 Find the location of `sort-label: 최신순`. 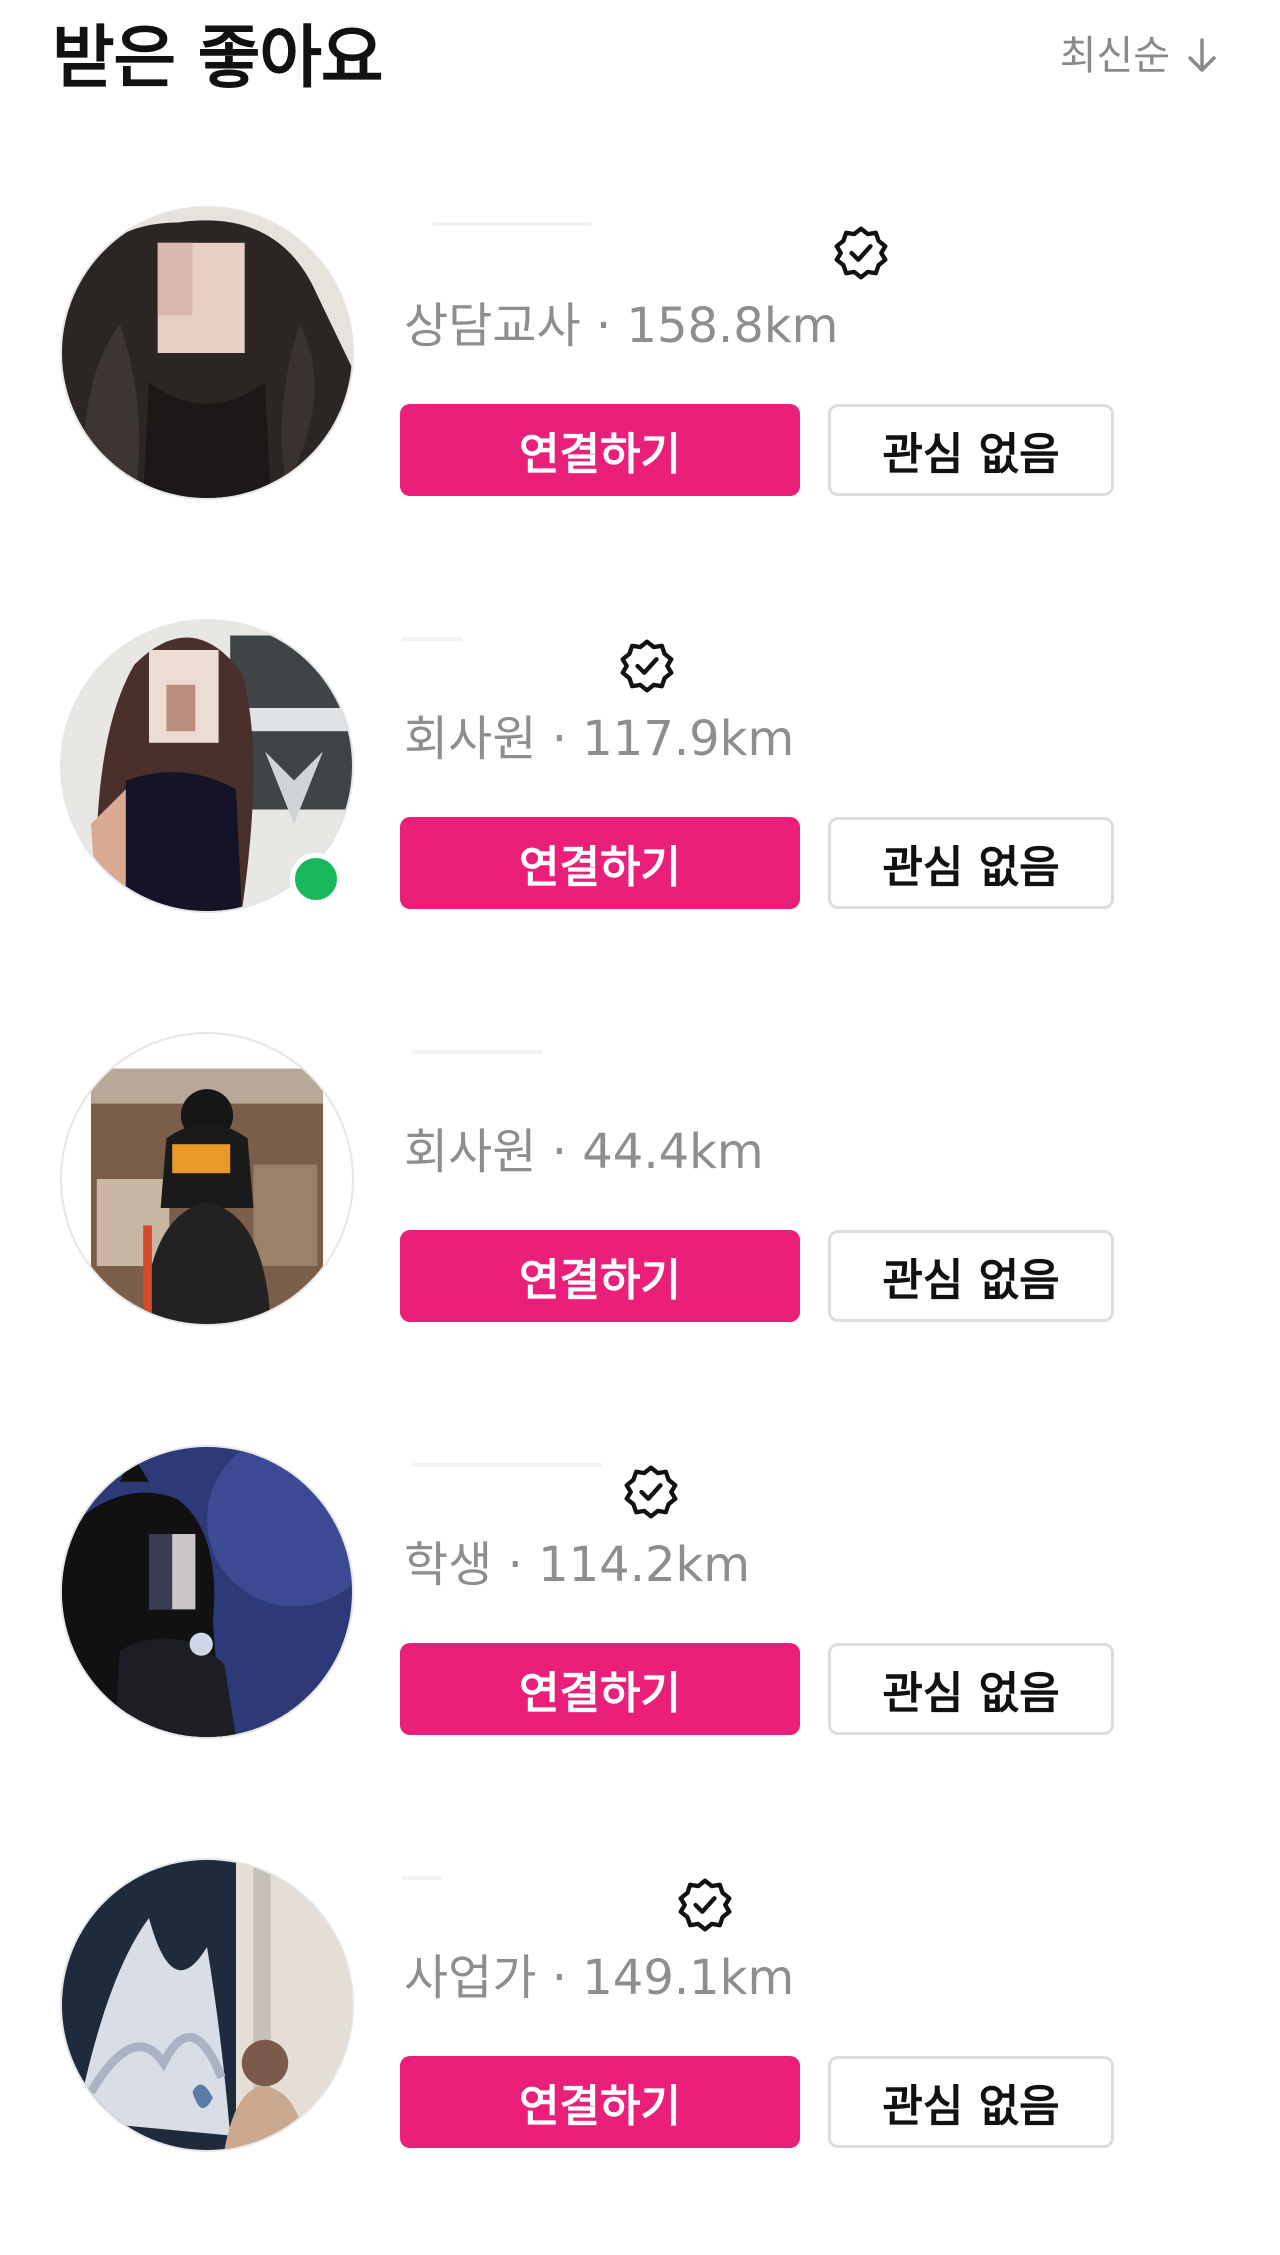

sort-label: 최신순 is located at coordinates (1114, 56).